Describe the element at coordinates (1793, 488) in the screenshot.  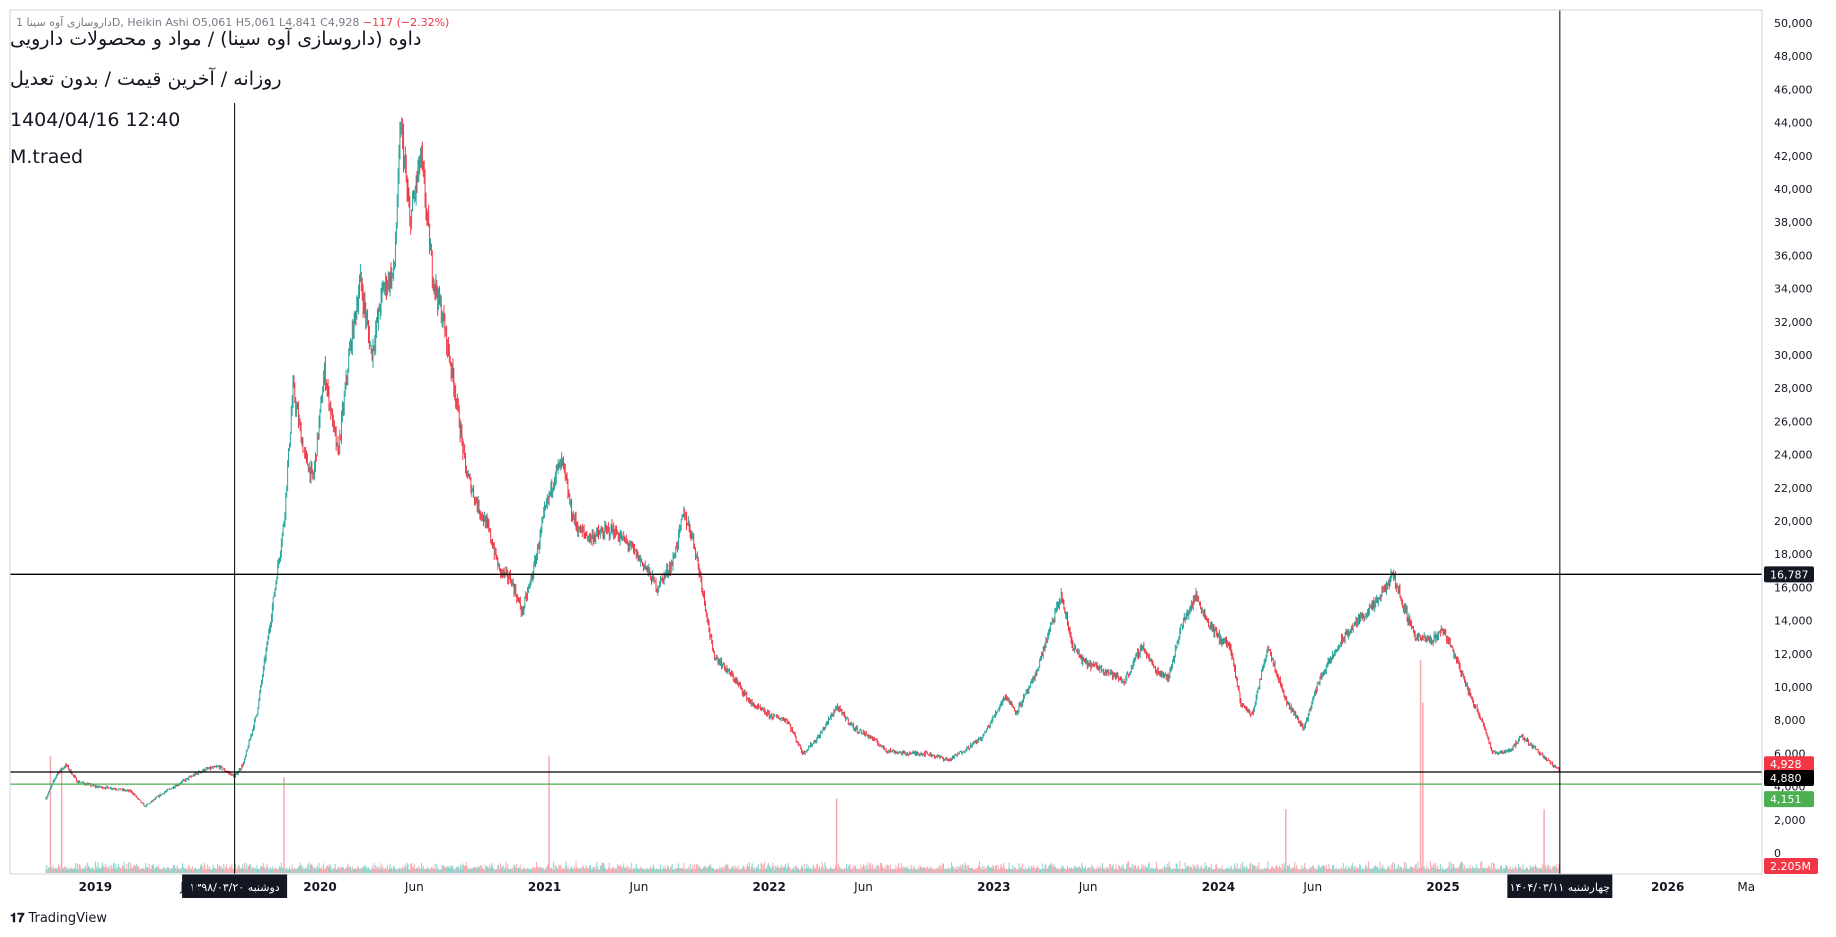
I see `y-tick-label: 22,000` at that location.